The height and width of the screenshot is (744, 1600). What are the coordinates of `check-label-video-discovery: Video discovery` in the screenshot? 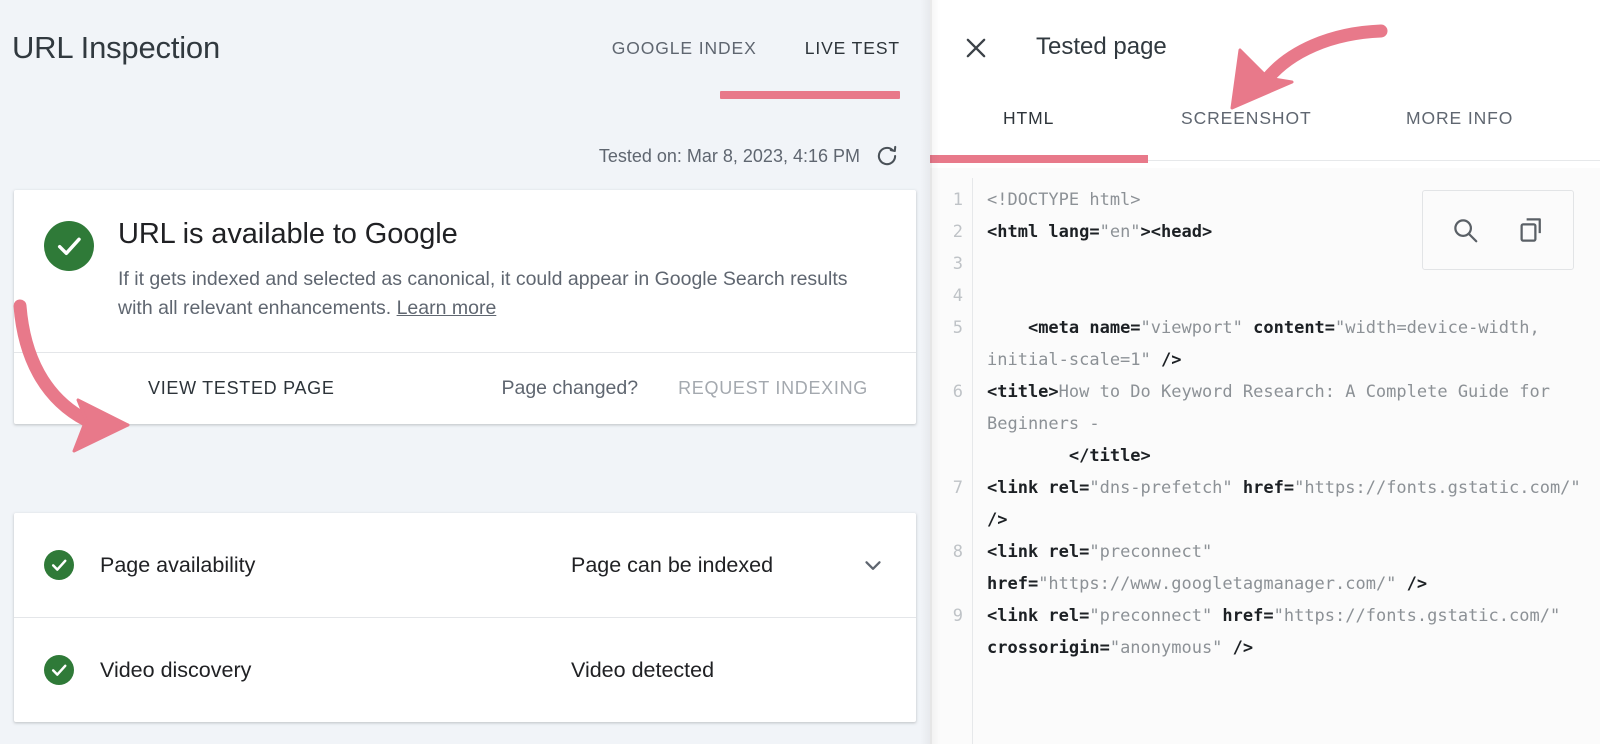 It's located at (176, 669).